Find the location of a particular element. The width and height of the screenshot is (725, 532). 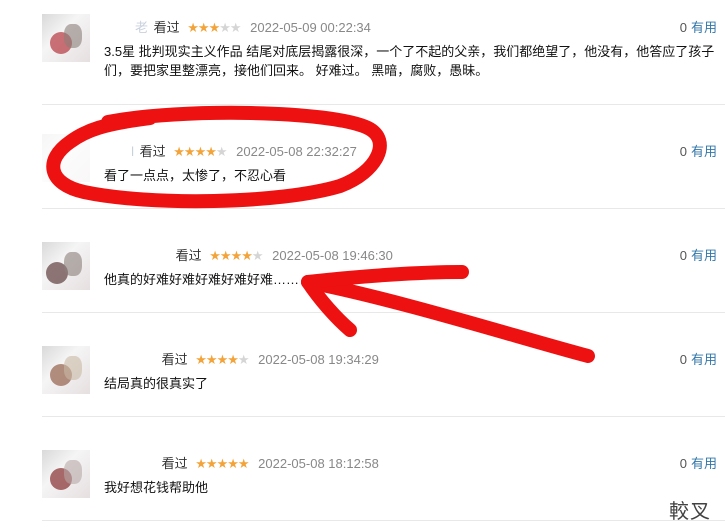

review-text: 我好想花钱帮助他 is located at coordinates (156, 487).